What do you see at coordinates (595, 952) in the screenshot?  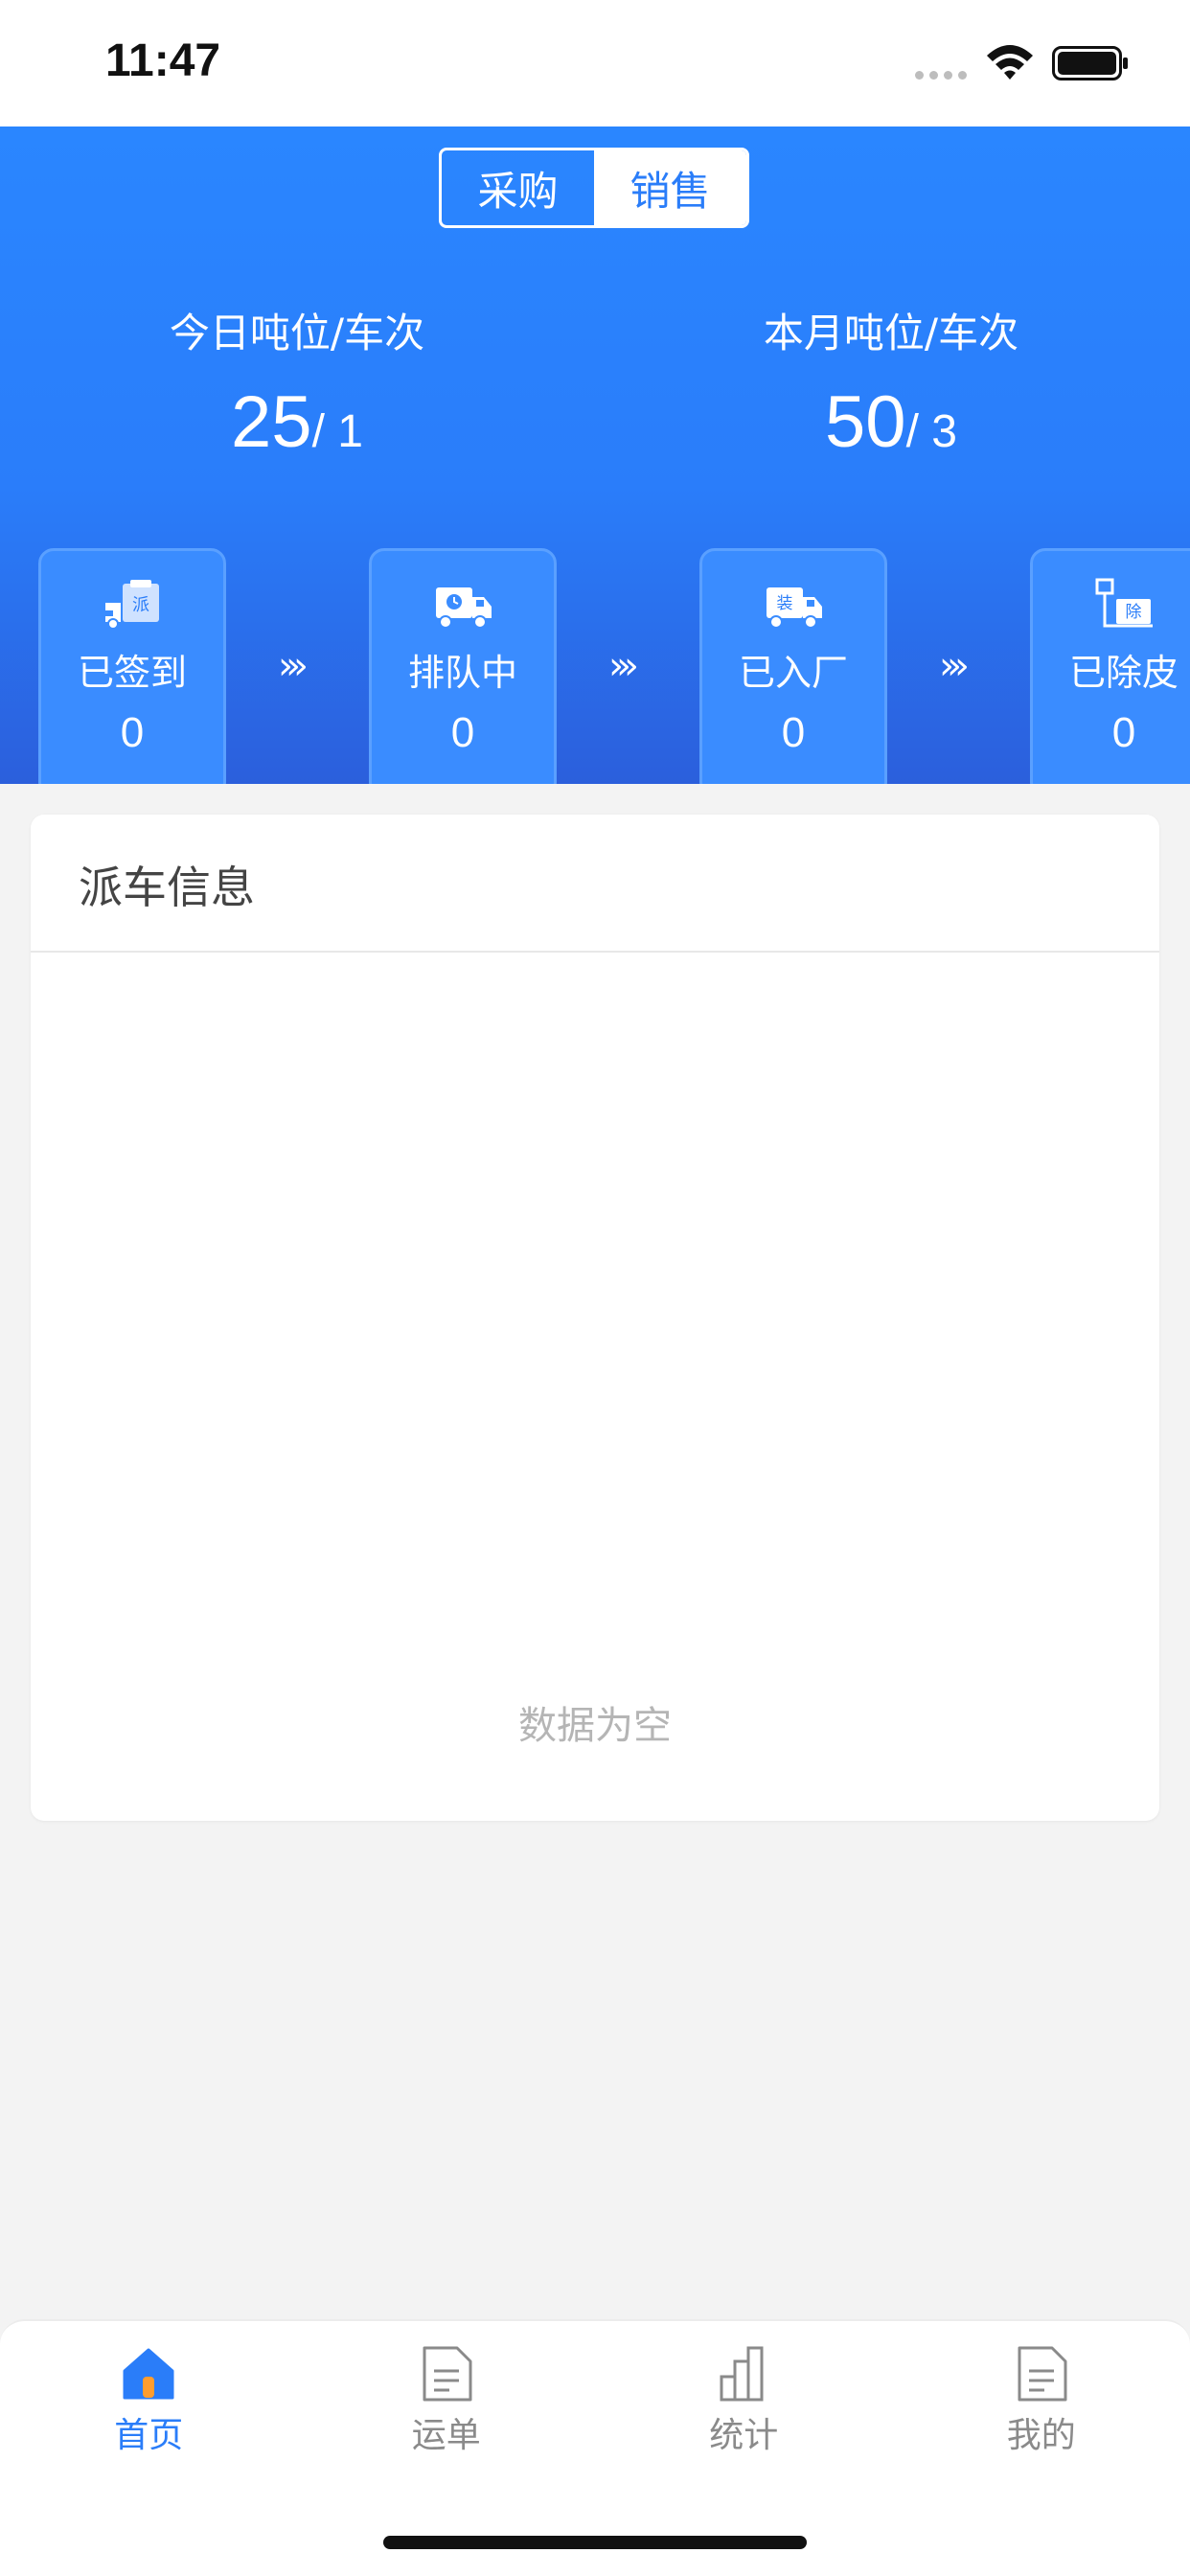 I see `divider` at bounding box center [595, 952].